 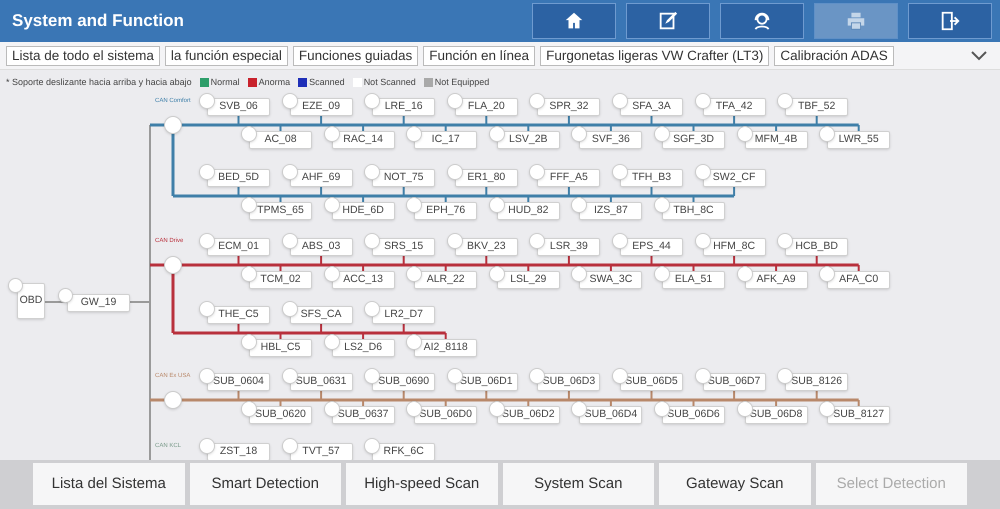 I want to click on module-node: SUB_06D7, so click(x=734, y=382).